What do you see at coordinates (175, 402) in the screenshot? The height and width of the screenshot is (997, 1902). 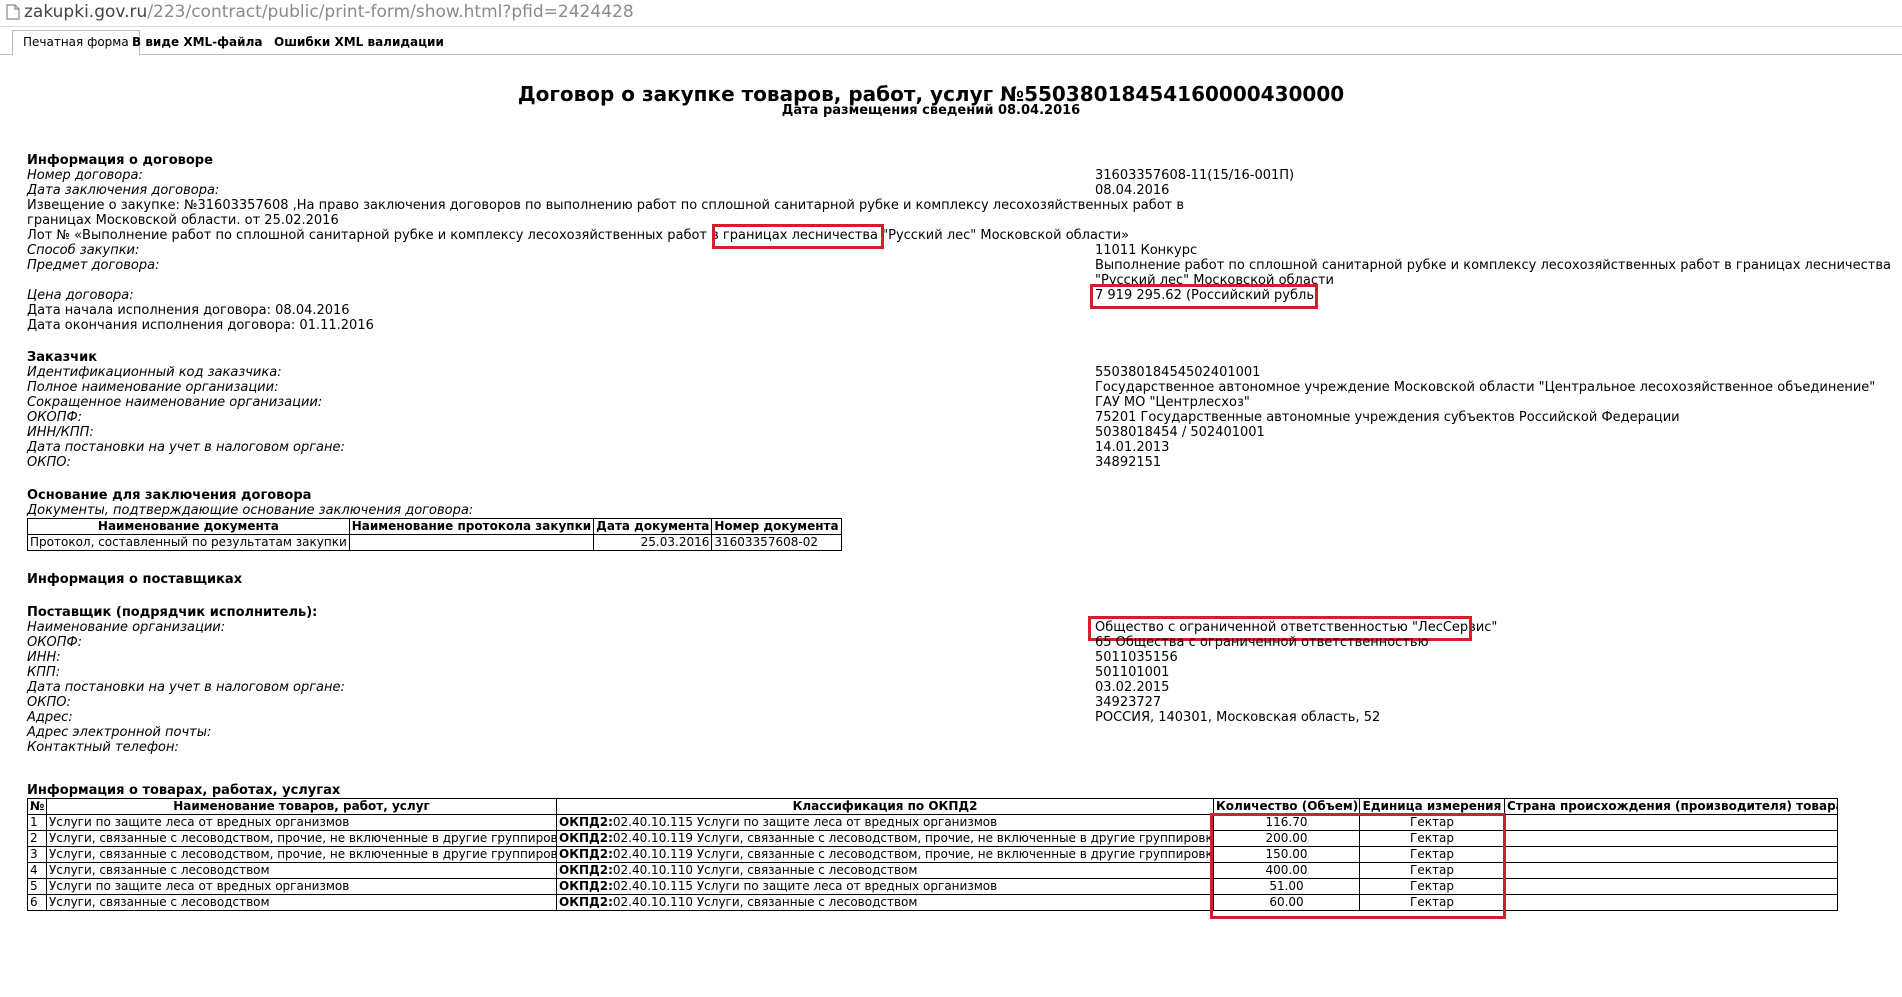 I see `customer-field-label: Сокращенное наименование организации:` at bounding box center [175, 402].